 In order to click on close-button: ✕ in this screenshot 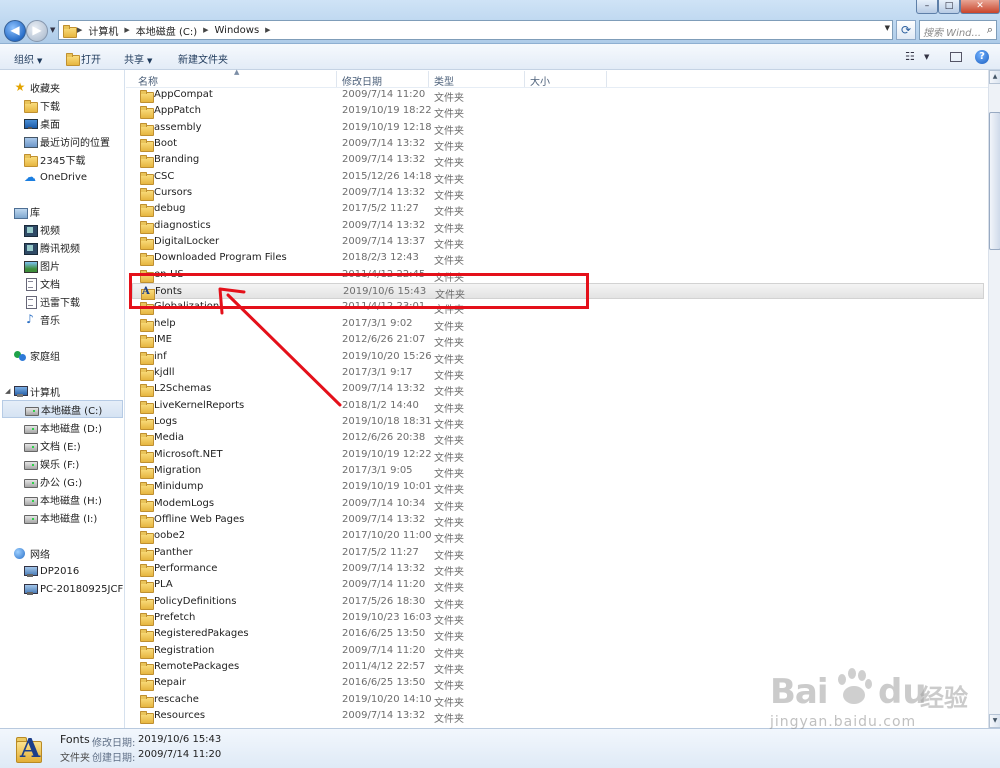, I will do `click(980, 7)`.